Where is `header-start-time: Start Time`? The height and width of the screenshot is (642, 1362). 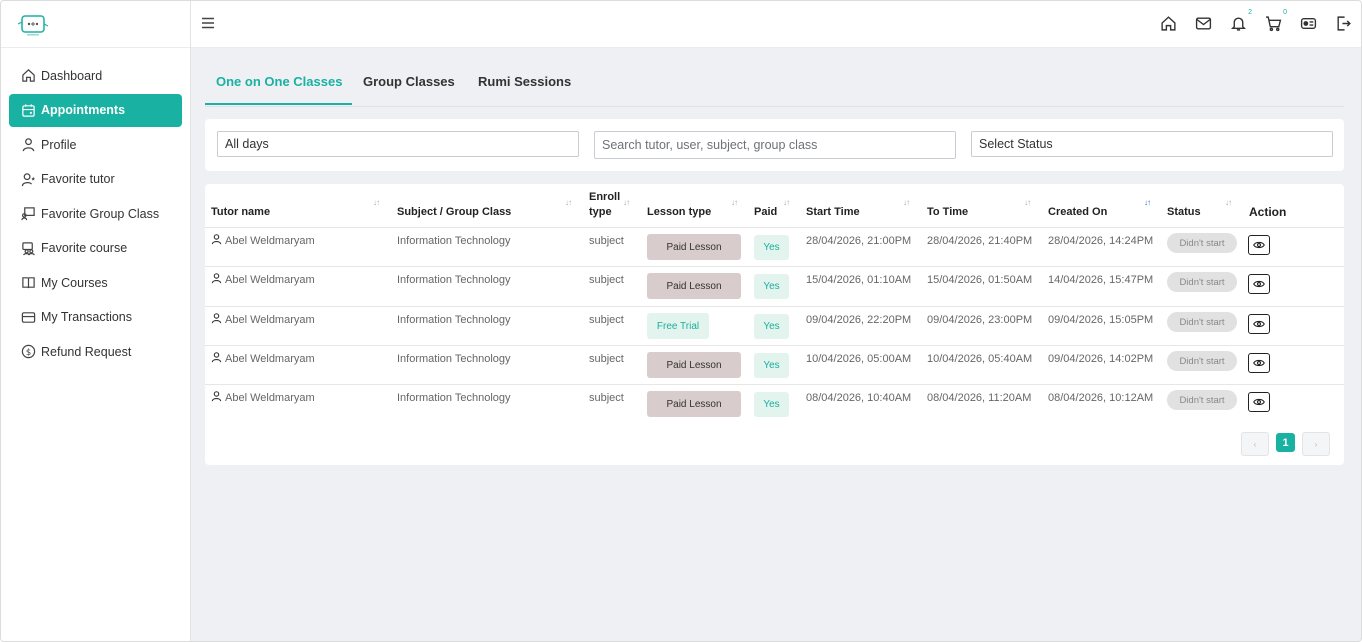 header-start-time: Start Time is located at coordinates (833, 212).